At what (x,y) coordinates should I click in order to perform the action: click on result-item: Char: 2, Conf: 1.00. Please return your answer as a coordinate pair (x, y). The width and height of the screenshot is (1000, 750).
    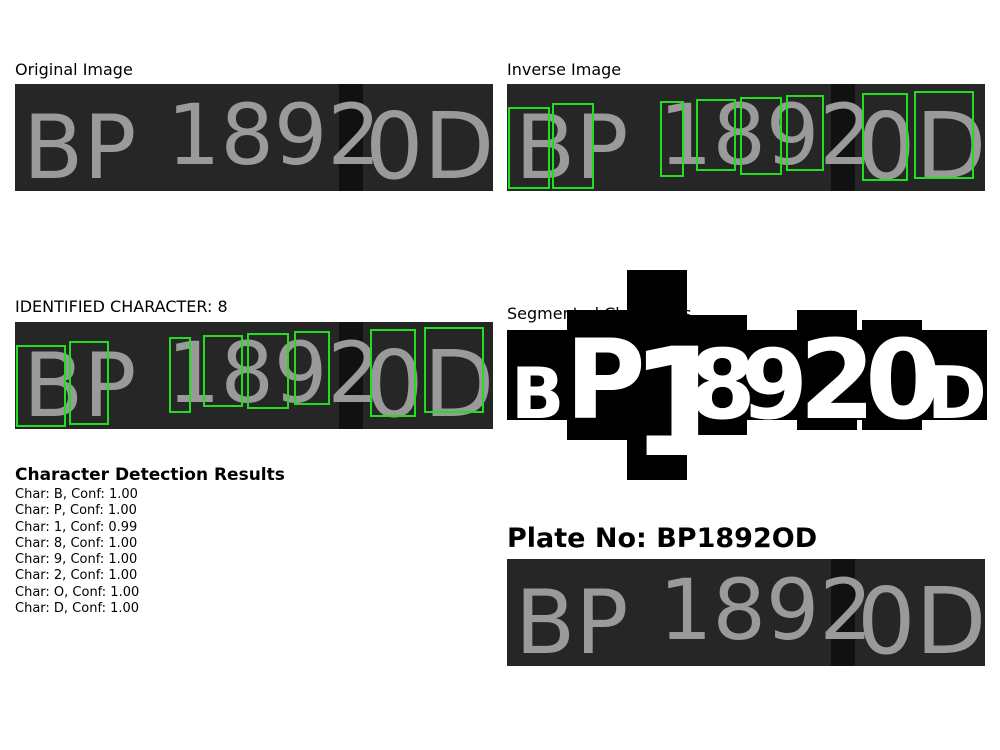
    Looking at the image, I should click on (76, 576).